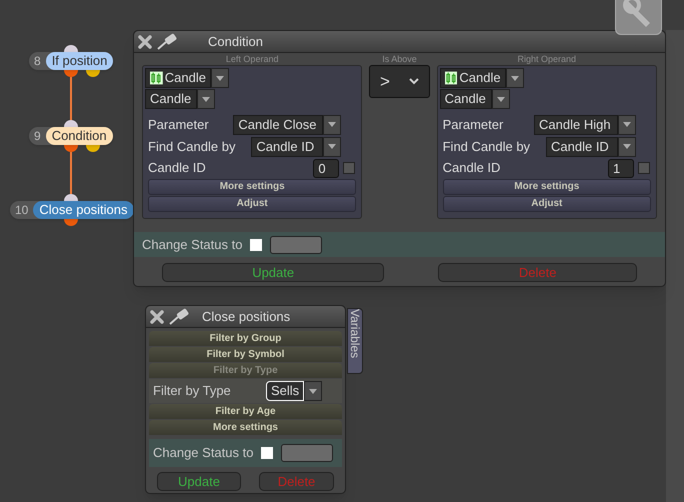 This screenshot has height=502, width=684. I want to click on node-number: 9, so click(37, 136).